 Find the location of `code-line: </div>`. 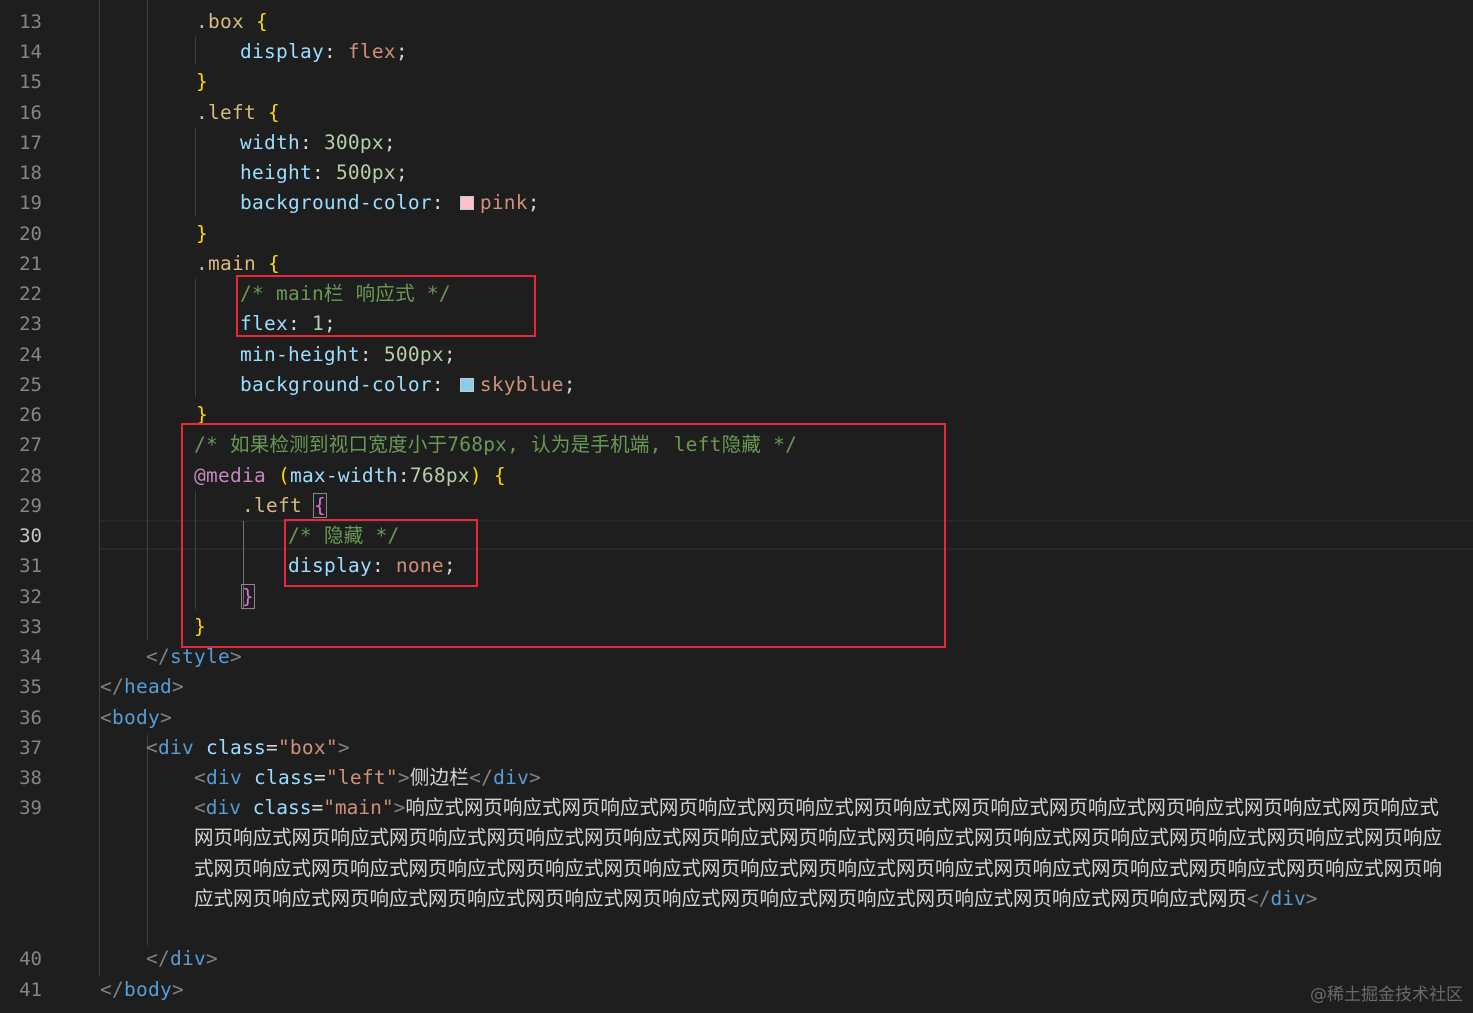

code-line: </div> is located at coordinates (182, 958).